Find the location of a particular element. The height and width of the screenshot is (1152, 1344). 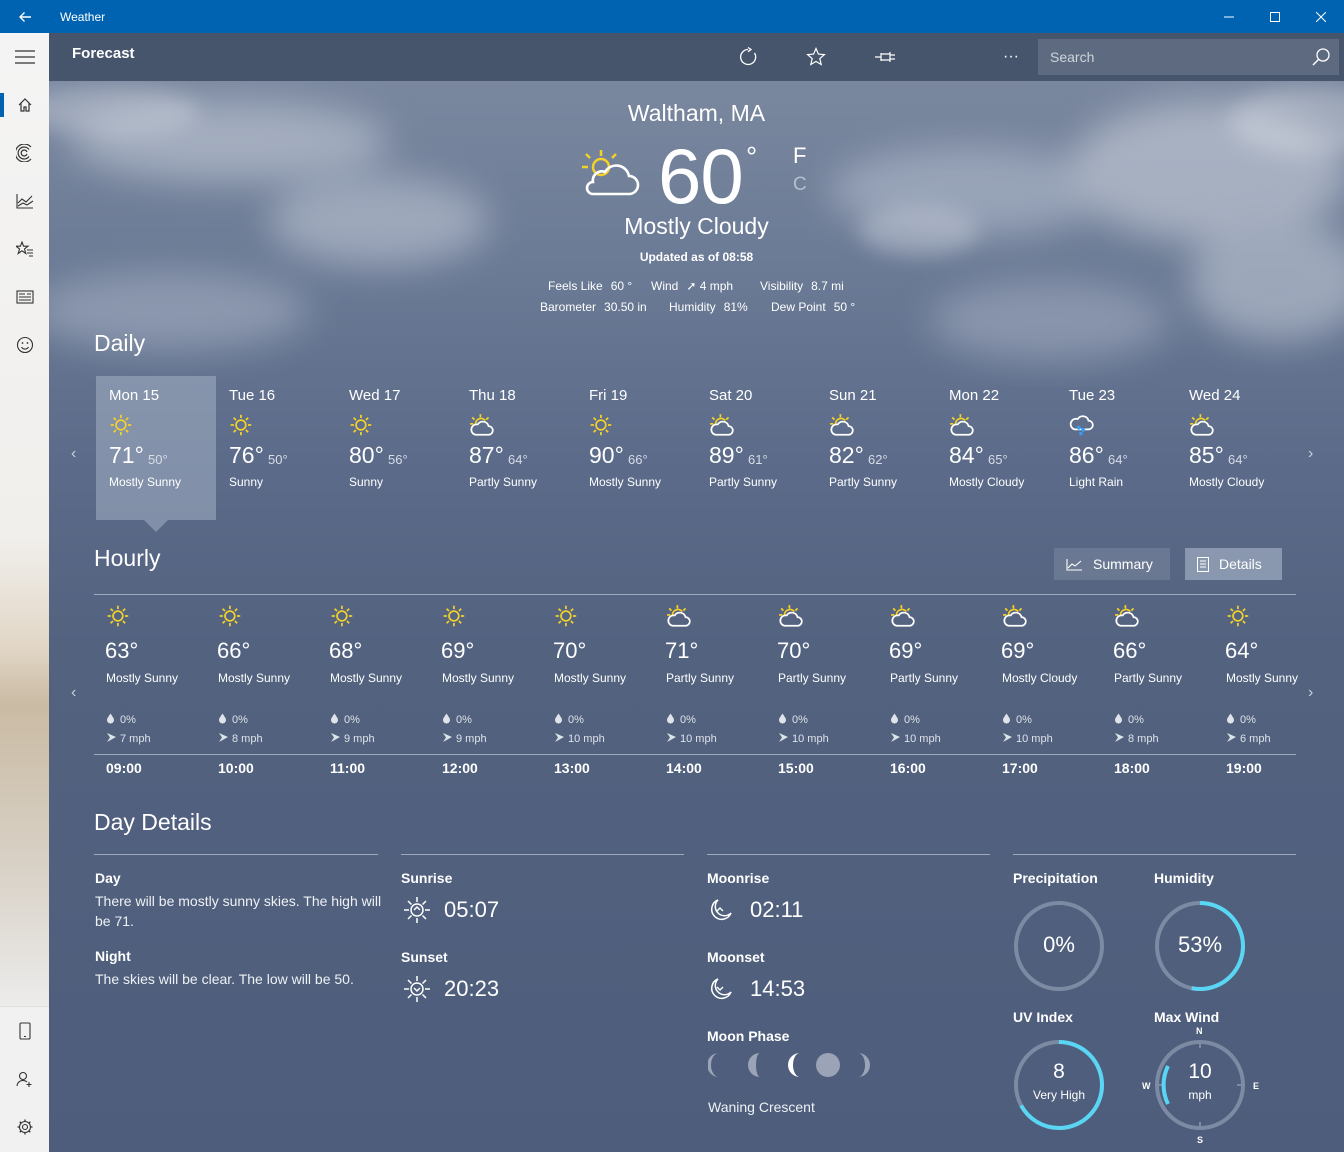

daily-card: Mon 15 71° 50° Mostly Sunny is located at coordinates (156, 454).